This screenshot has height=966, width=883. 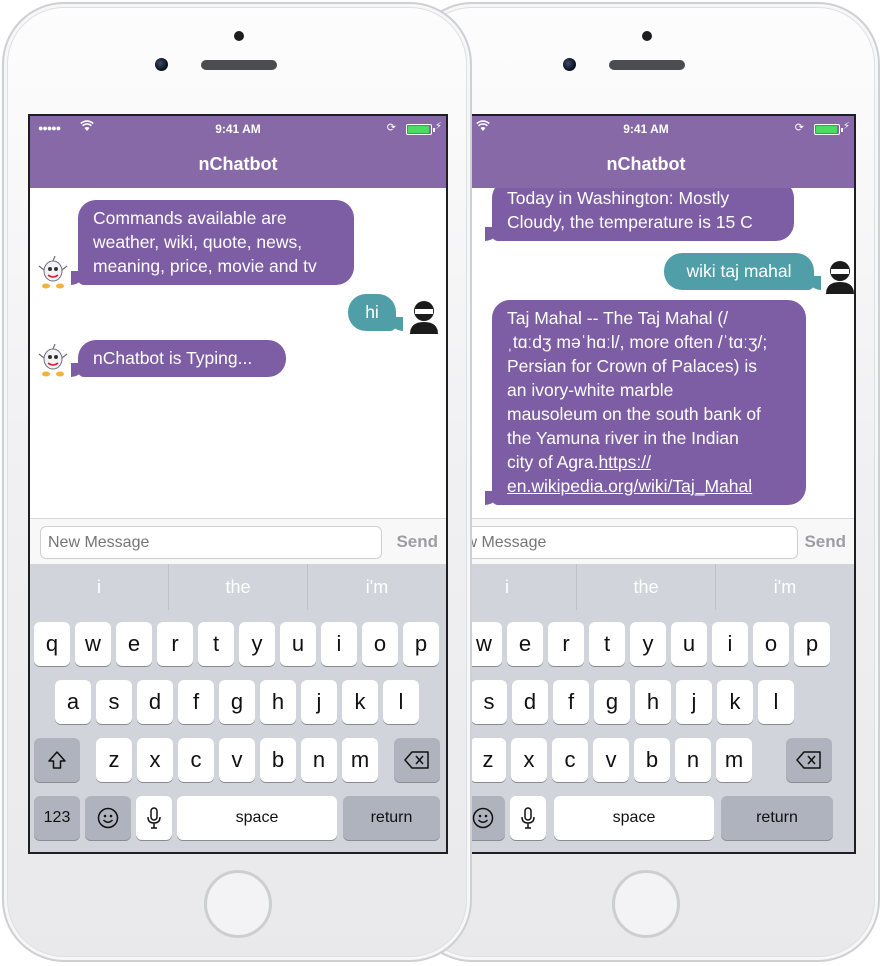 I want to click on nav-title: nChatbot, so click(x=646, y=165).